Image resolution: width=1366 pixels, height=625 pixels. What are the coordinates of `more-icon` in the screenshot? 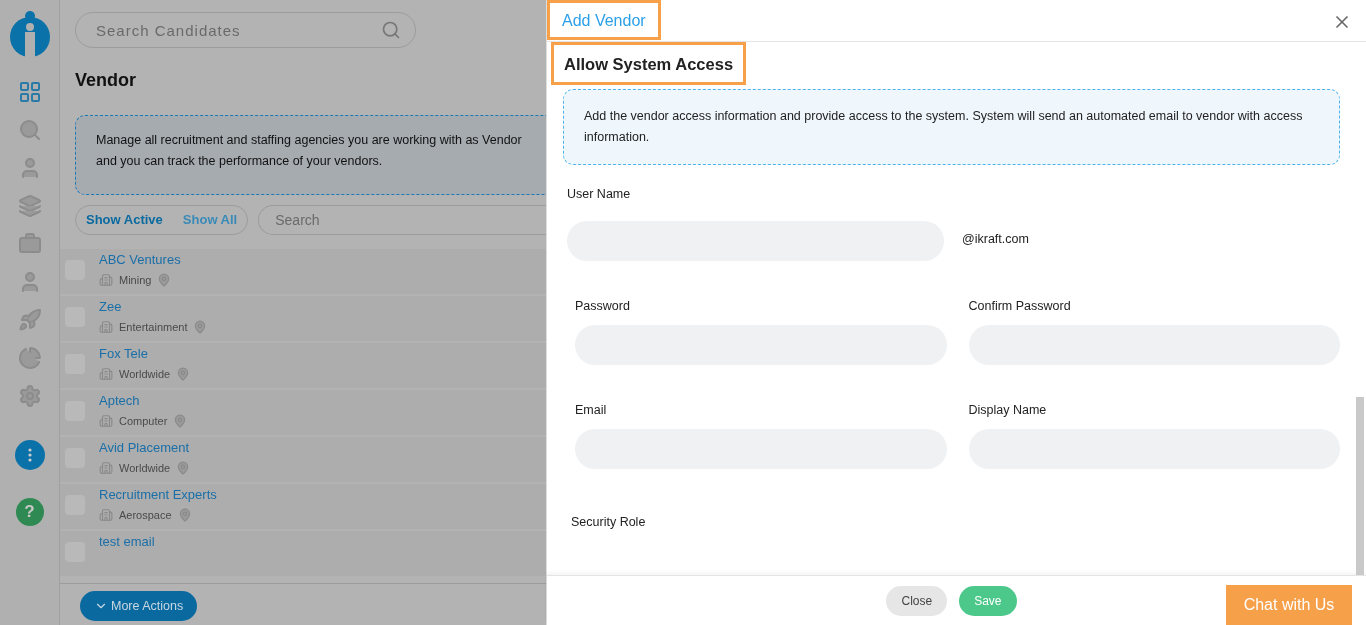 It's located at (29, 455).